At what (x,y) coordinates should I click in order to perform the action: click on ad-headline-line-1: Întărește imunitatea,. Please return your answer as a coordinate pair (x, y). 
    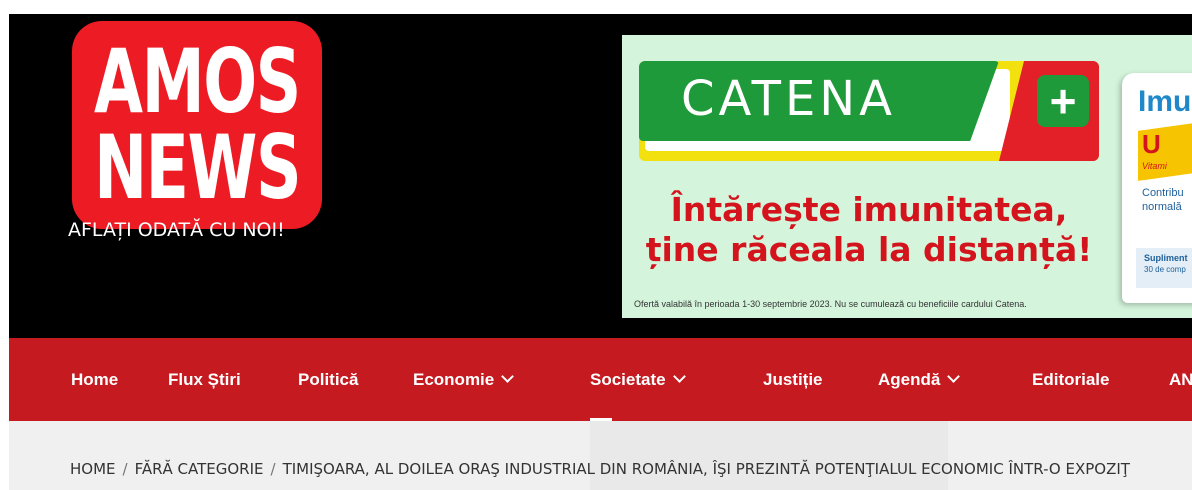
    Looking at the image, I should click on (869, 209).